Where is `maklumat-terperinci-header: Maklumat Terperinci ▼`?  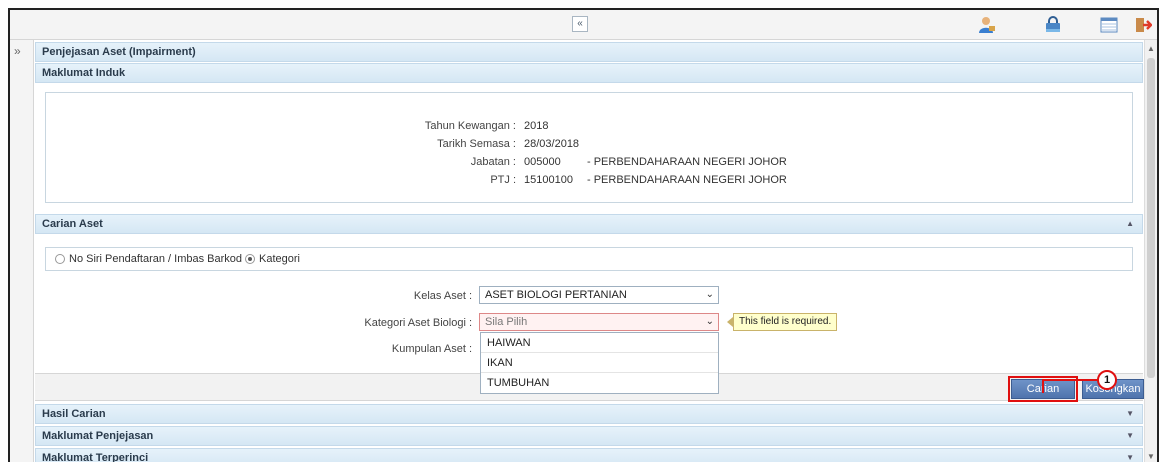
maklumat-terperinci-header: Maklumat Terperinci ▼ is located at coordinates (589, 455).